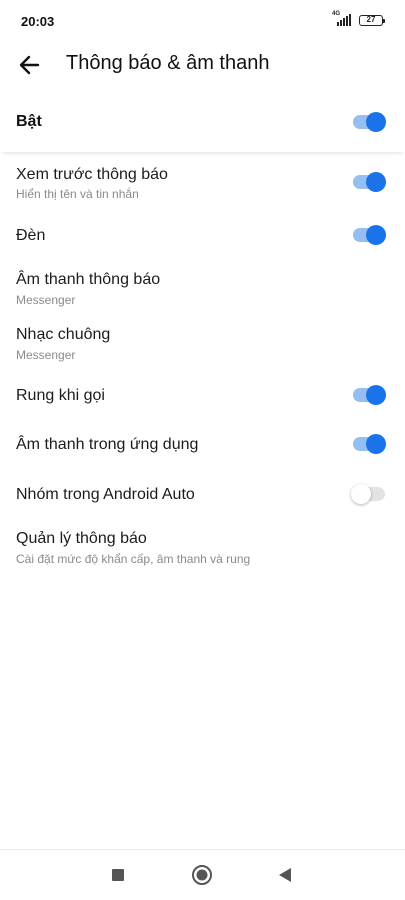 The image size is (405, 900). I want to click on recents-button, so click(118, 875).